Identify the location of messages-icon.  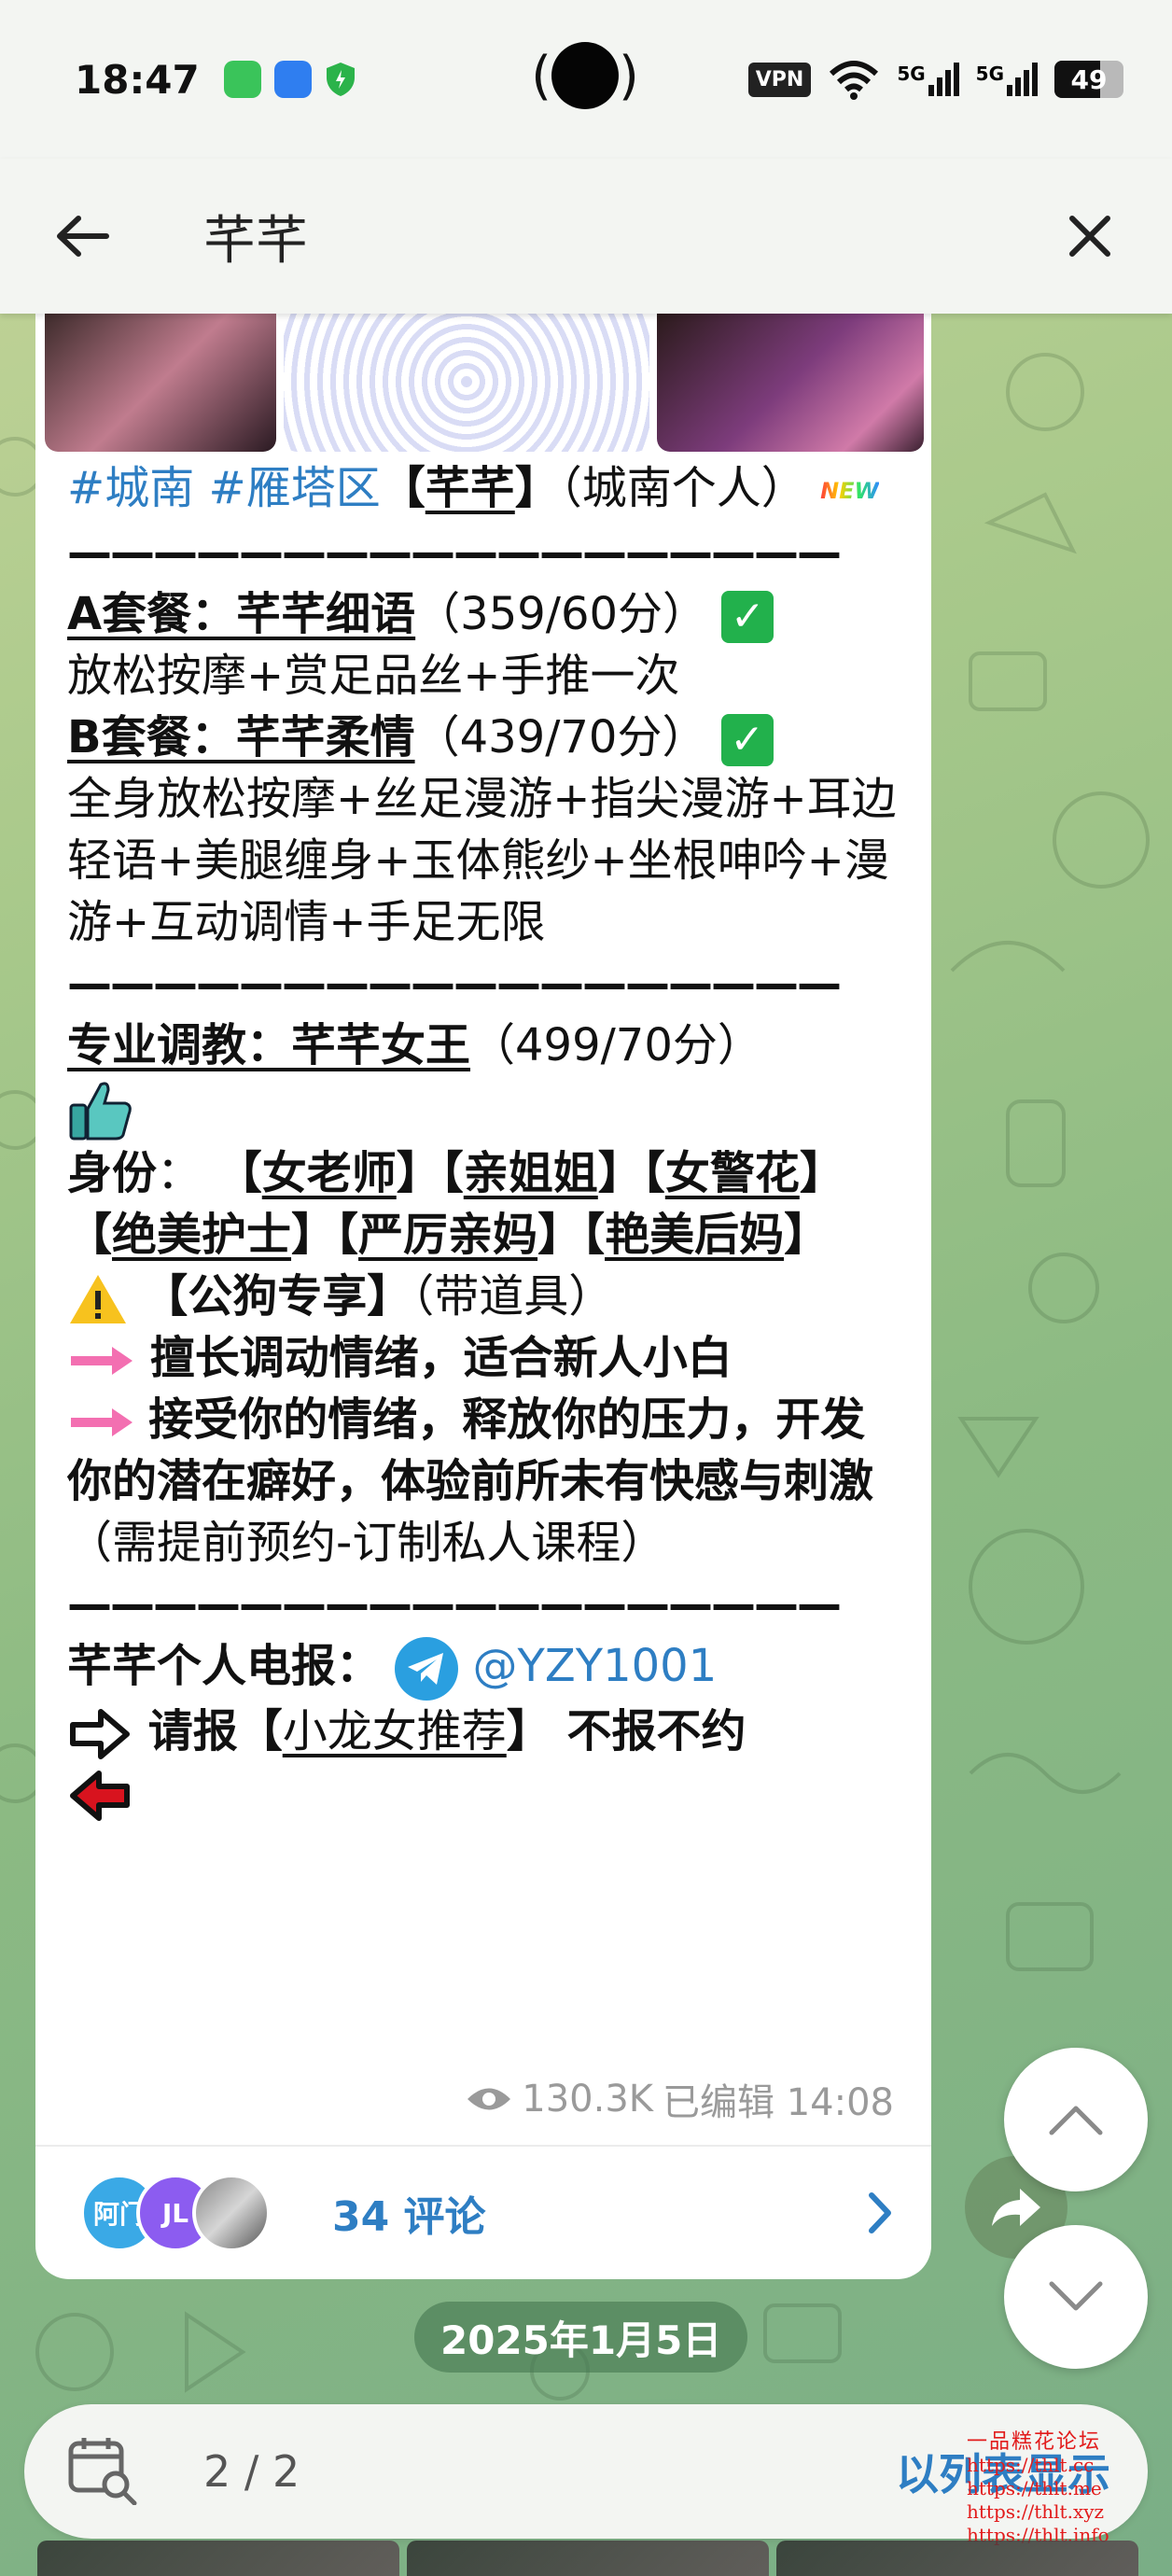
(242, 79).